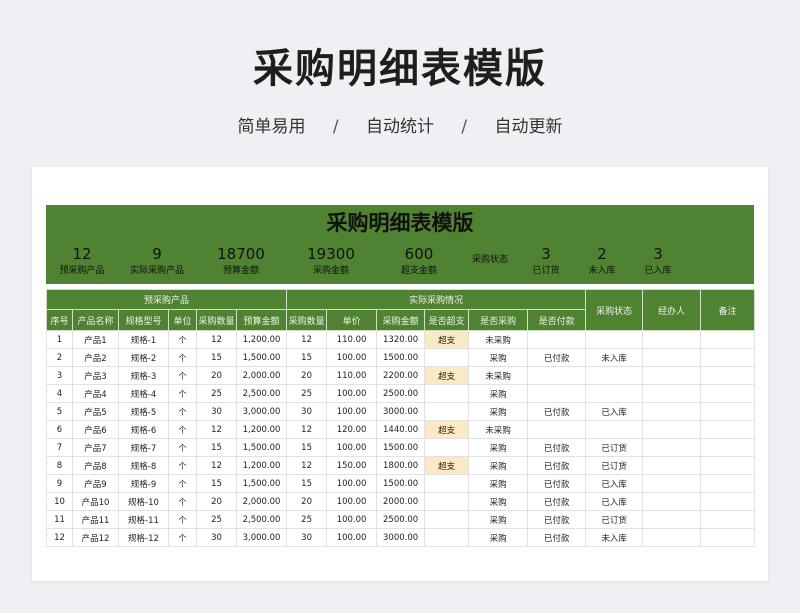  Describe the element at coordinates (95, 483) in the screenshot. I see `table-cell: 产品9` at that location.